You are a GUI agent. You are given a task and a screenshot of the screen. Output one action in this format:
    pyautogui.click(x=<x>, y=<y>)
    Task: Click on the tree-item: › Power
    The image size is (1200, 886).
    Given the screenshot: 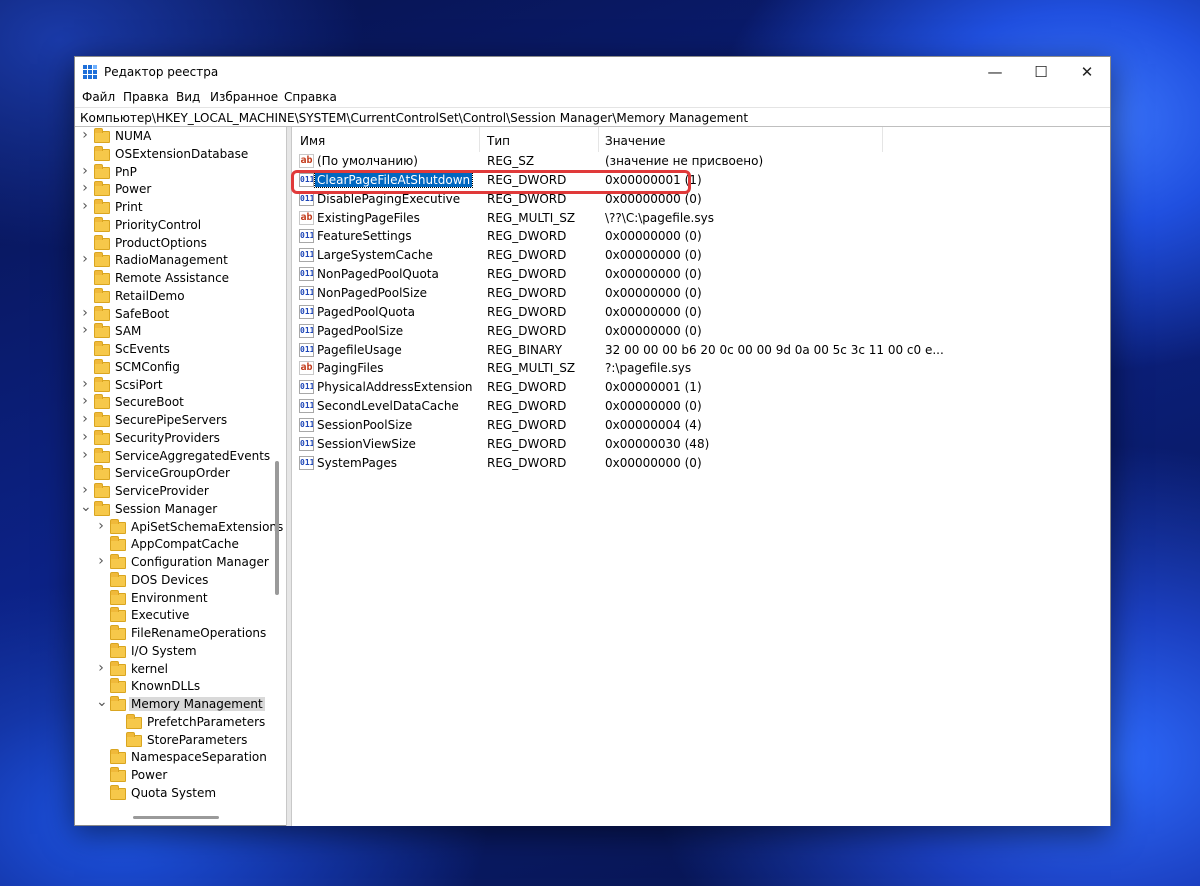 What is the action you would take?
    pyautogui.click(x=180, y=189)
    